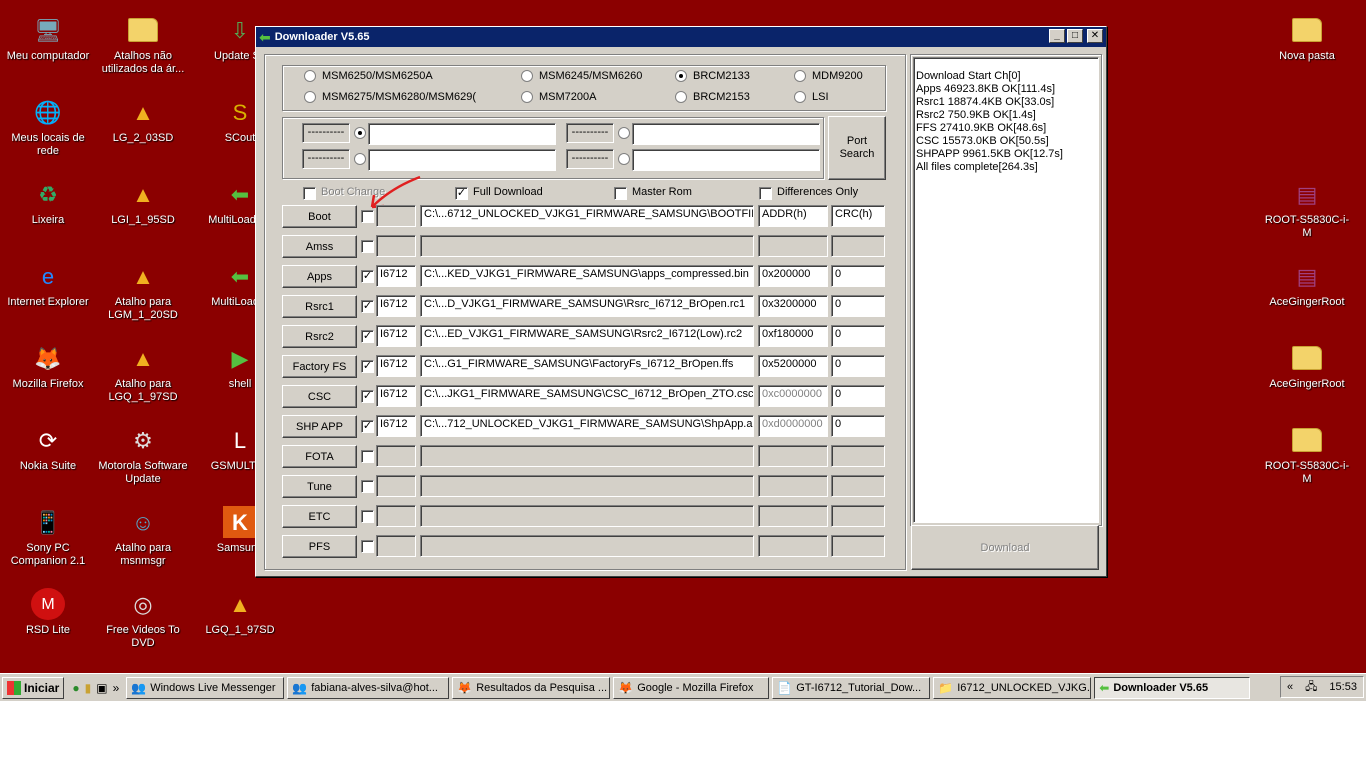  What do you see at coordinates (1172, 687) in the screenshot?
I see `taskbar-task: ⬅ Downloader V5.65` at bounding box center [1172, 687].